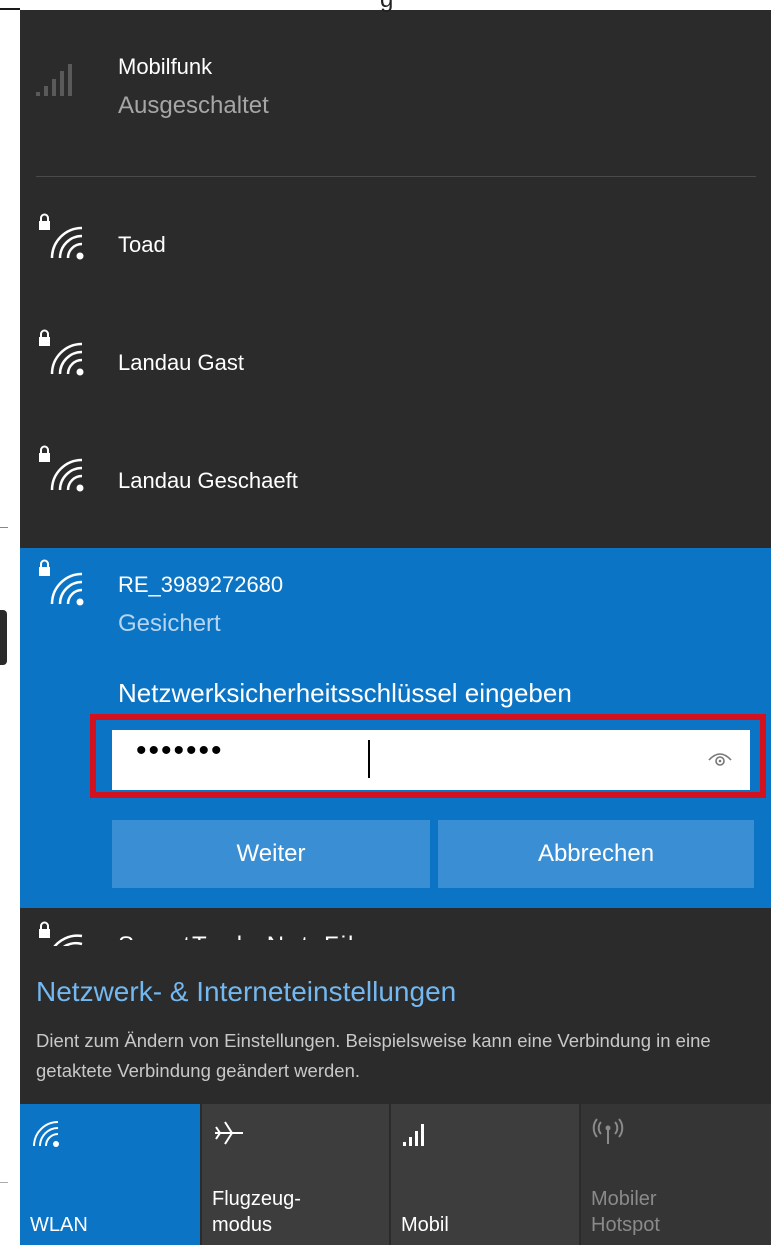 This screenshot has height=1245, width=771. What do you see at coordinates (431, 760) in the screenshot?
I see `security-key-input: •••••••` at bounding box center [431, 760].